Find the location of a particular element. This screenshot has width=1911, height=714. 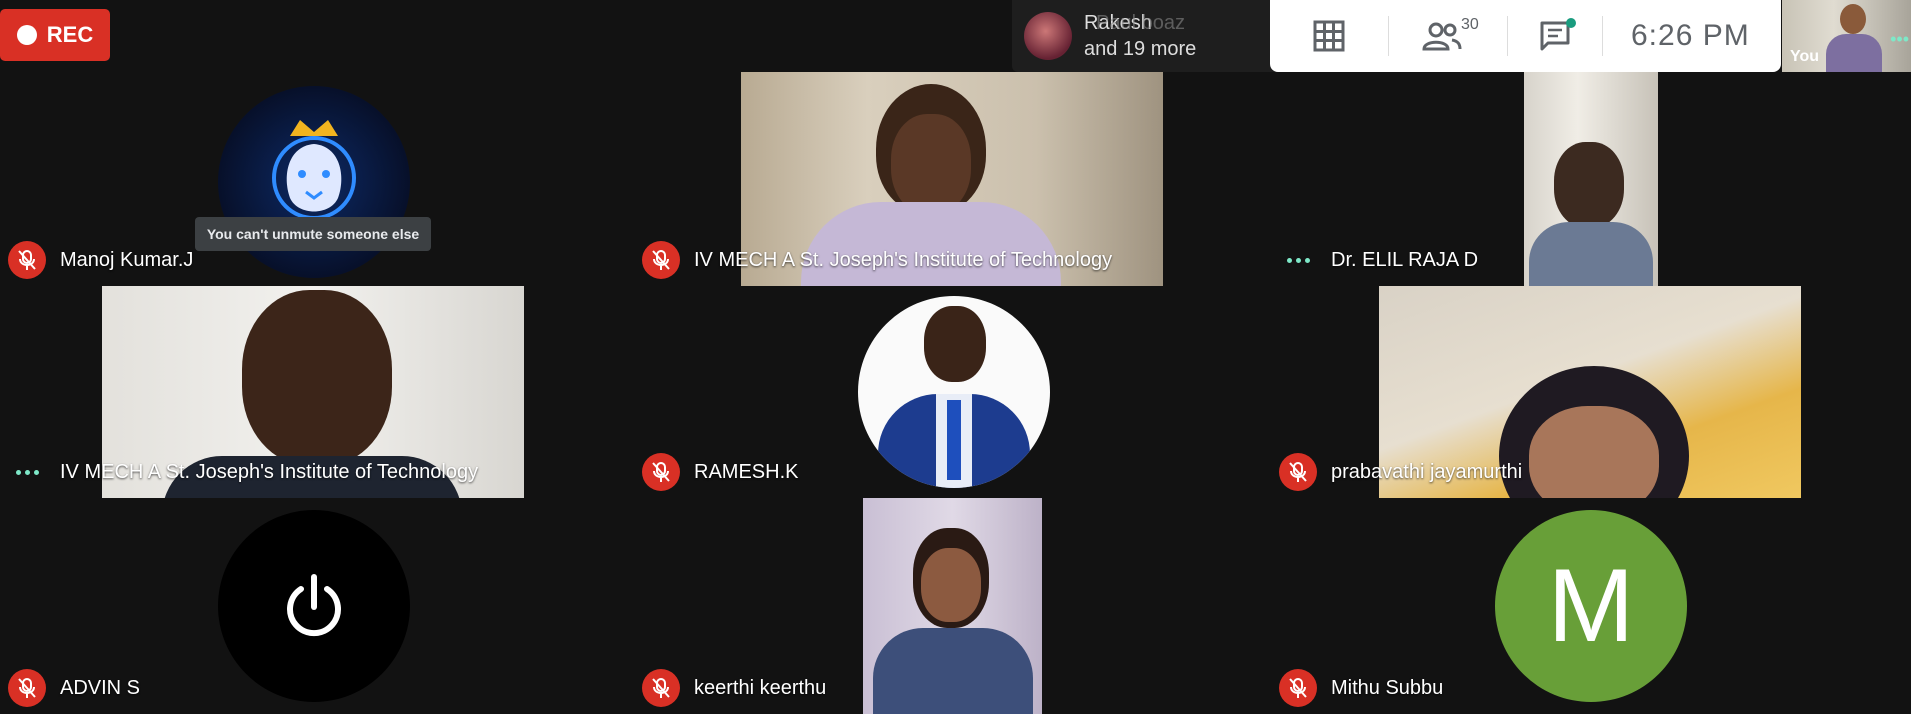

participant-tile: prabavathi jayamurthi is located at coordinates (1591, 392).